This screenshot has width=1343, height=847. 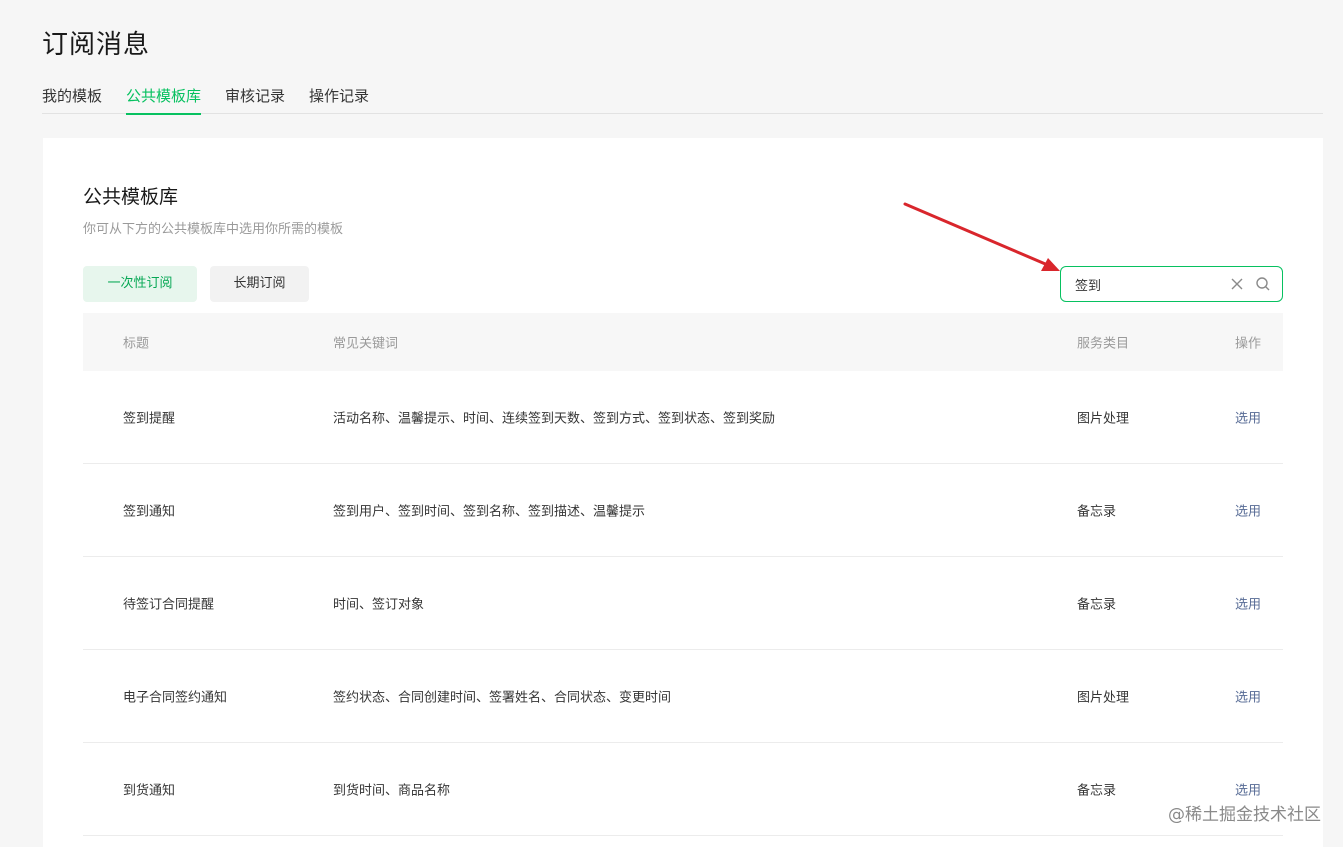 What do you see at coordinates (392, 791) in the screenshot?
I see `row-keywords: 到货时间、商品名称` at bounding box center [392, 791].